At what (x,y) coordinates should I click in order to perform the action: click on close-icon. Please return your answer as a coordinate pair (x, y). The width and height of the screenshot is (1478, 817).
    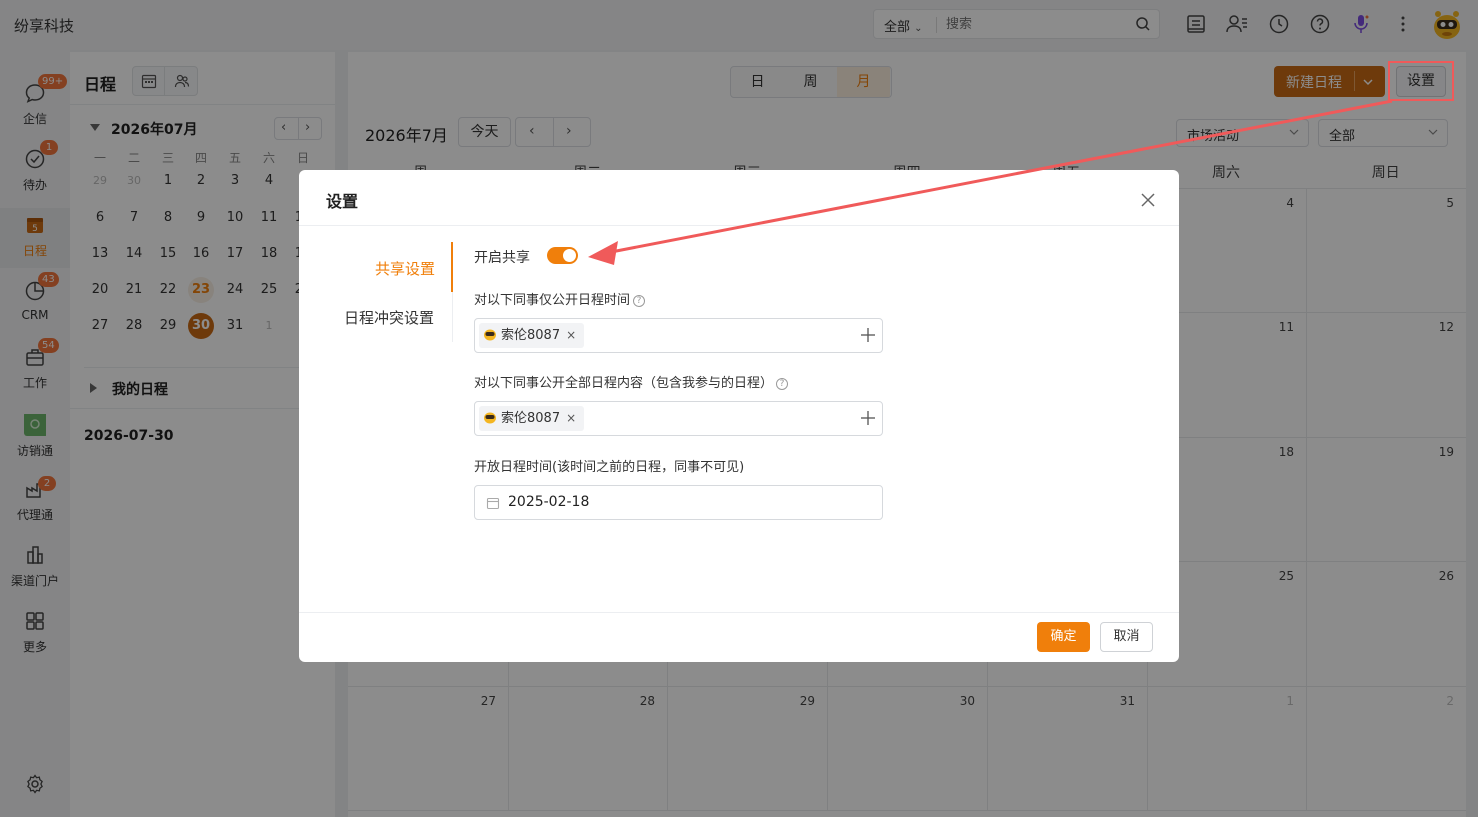
    Looking at the image, I should click on (1148, 200).